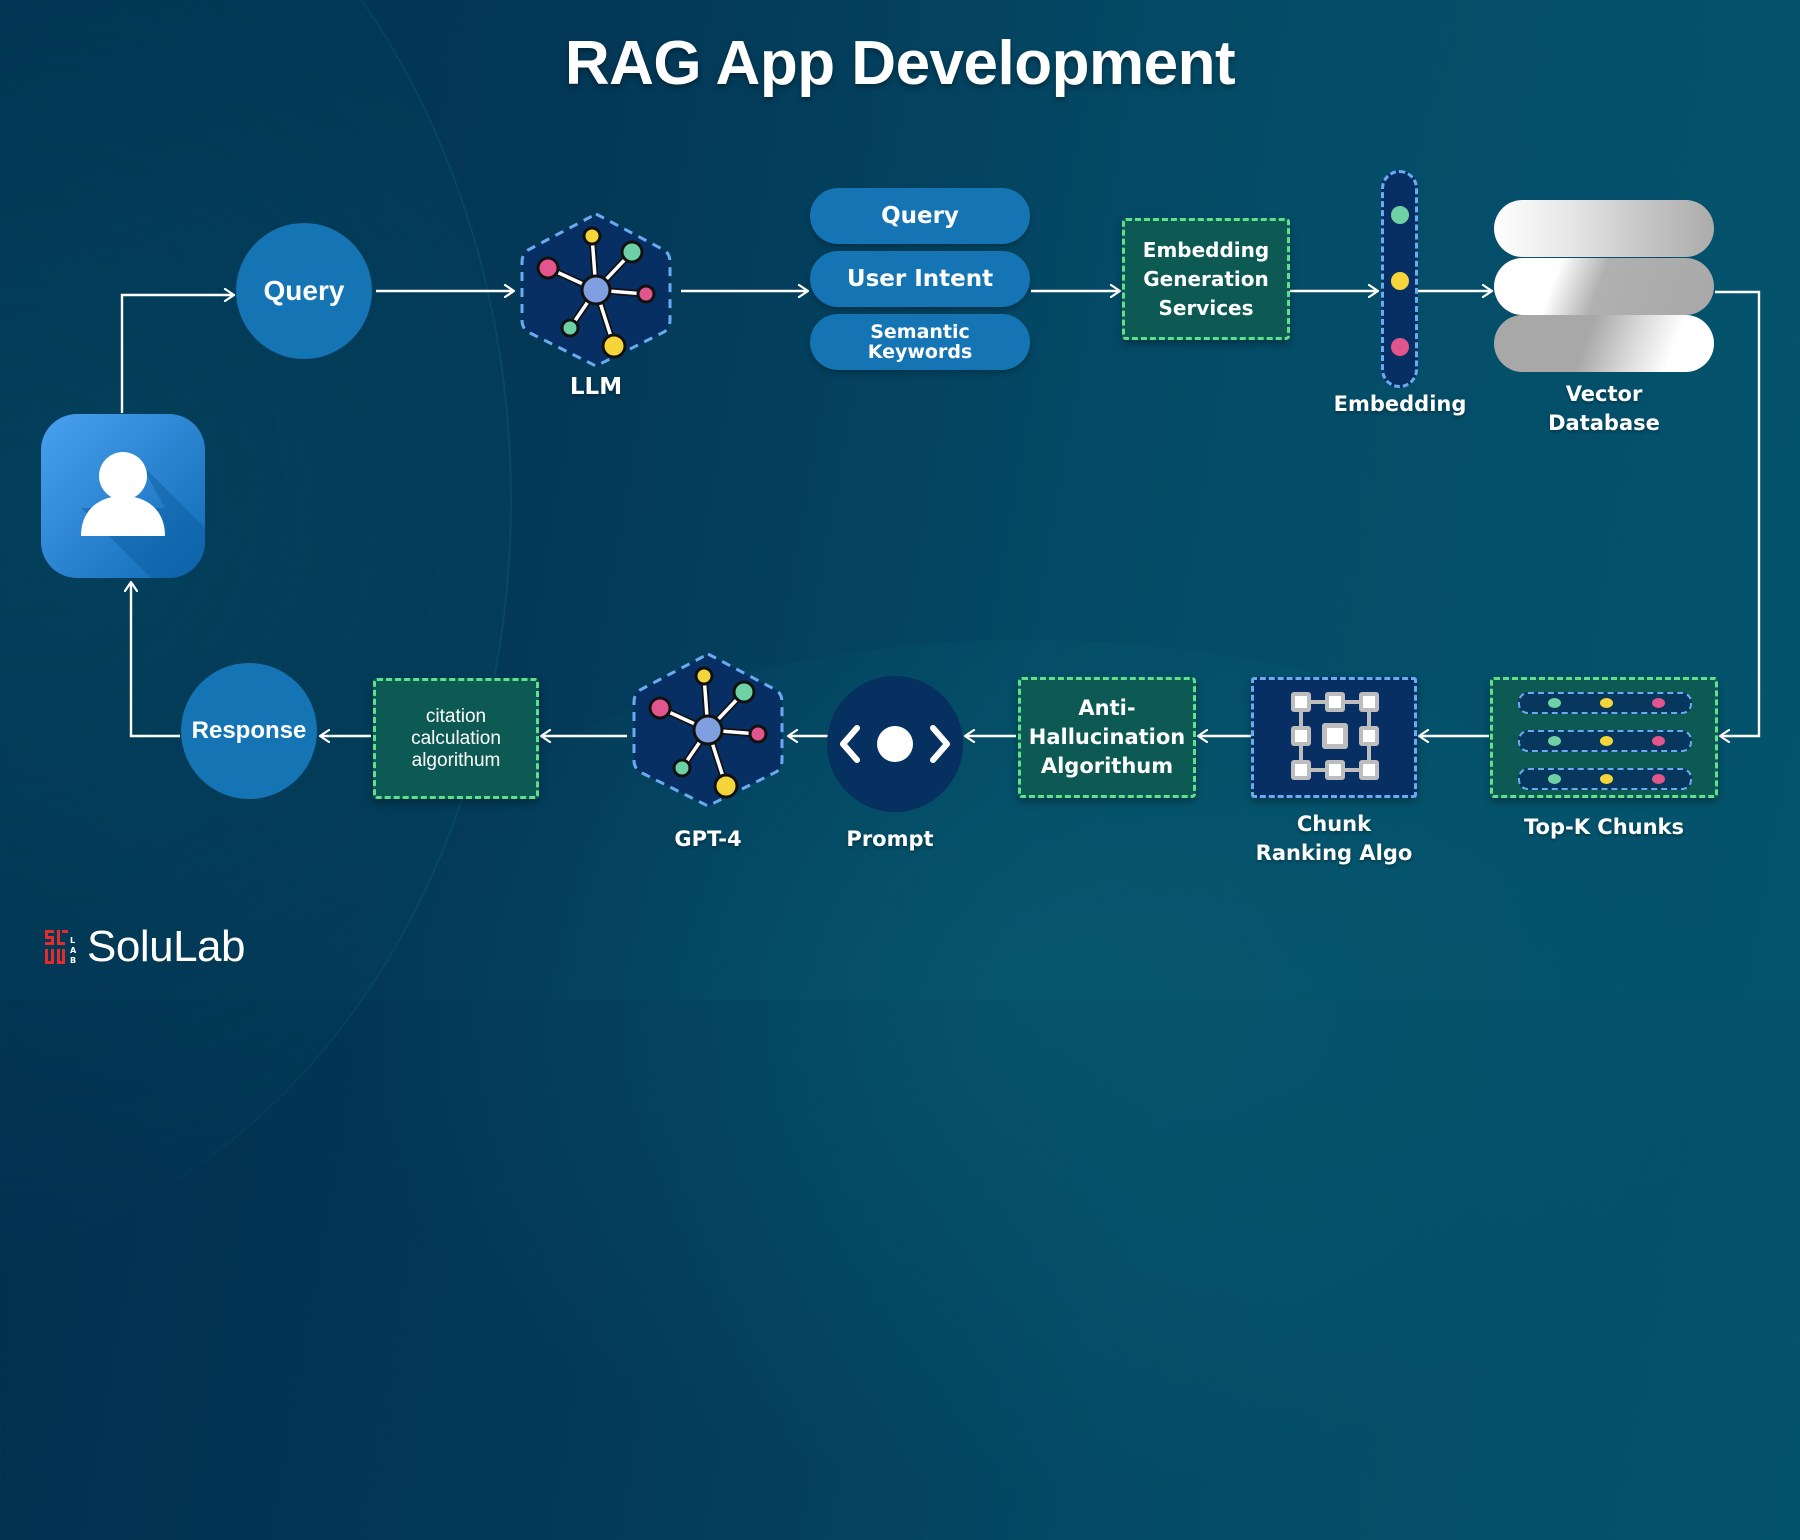 The height and width of the screenshot is (1540, 1800). I want to click on chunk-ranking-node, so click(1334, 737).